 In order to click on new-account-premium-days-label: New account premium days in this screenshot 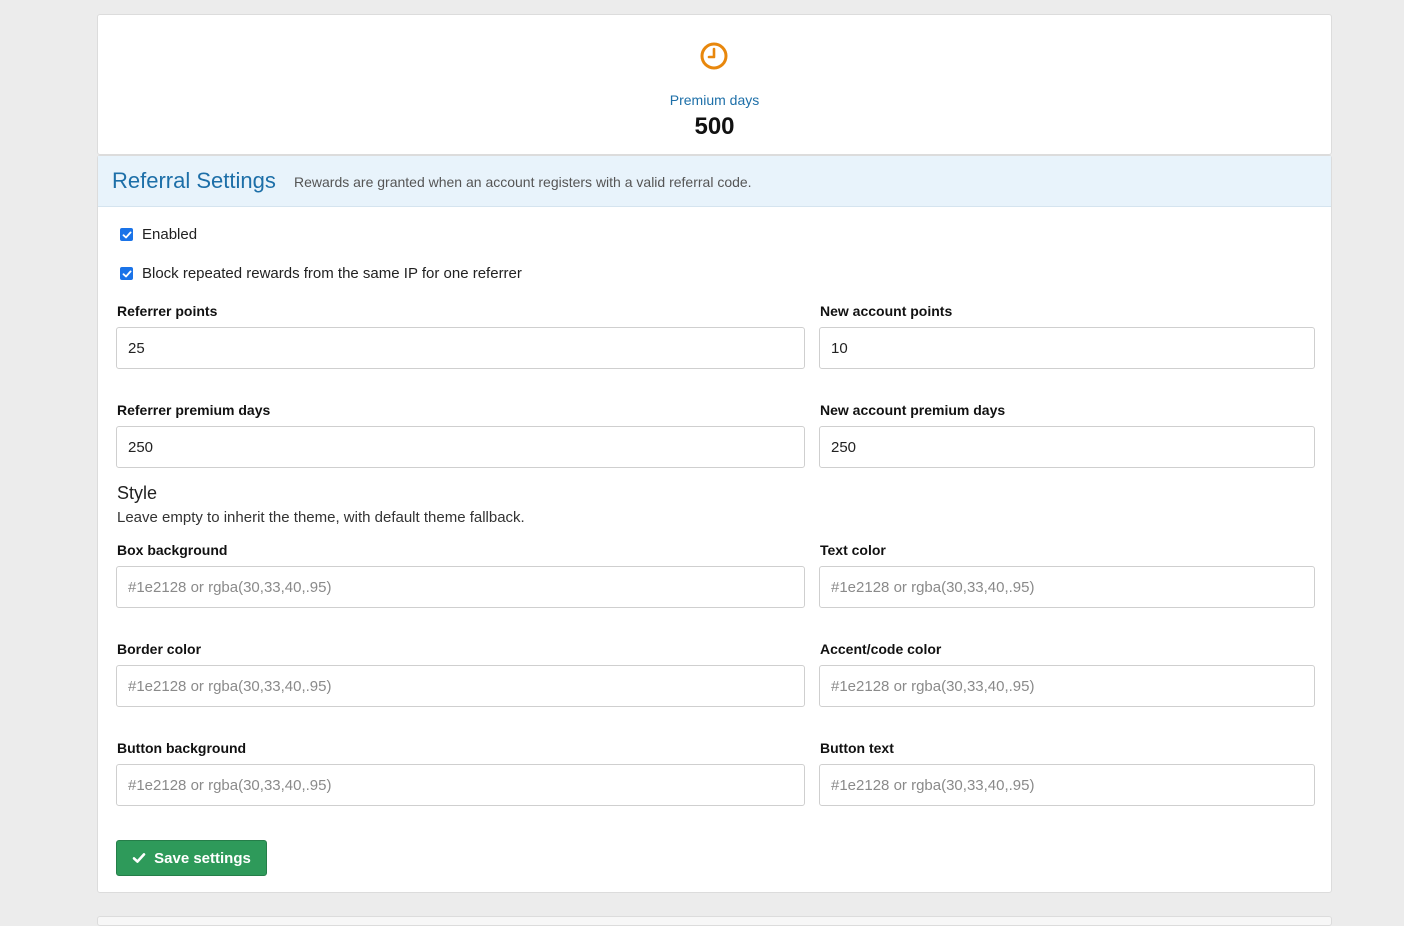, I will do `click(913, 410)`.